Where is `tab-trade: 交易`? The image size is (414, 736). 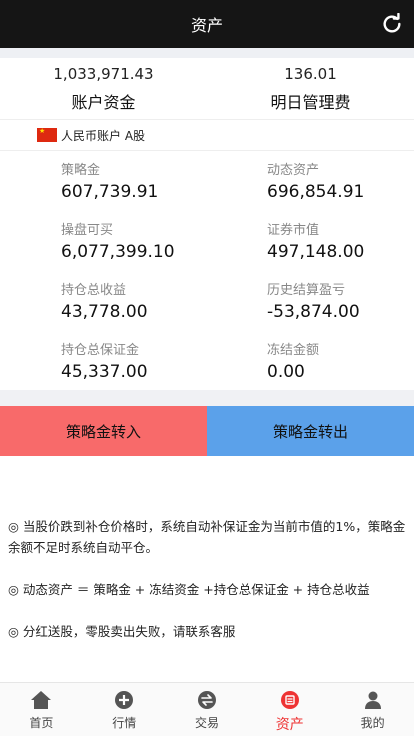
tab-trade: 交易 is located at coordinates (207, 709).